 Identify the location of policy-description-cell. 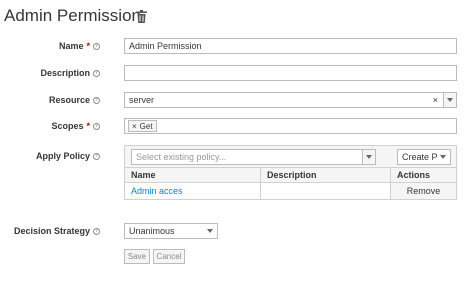
(326, 191).